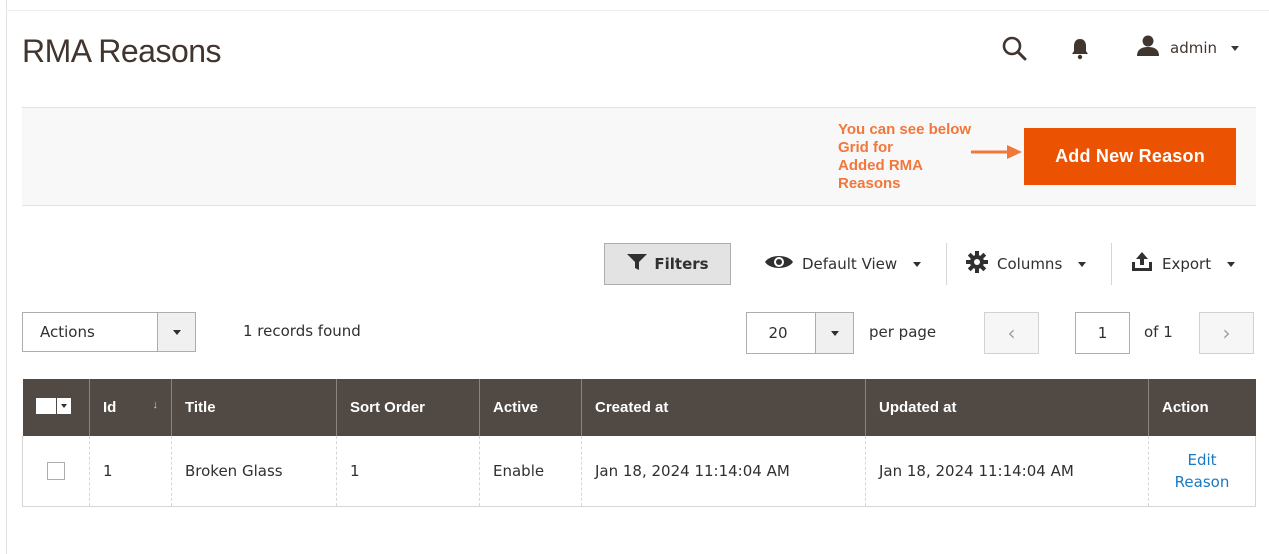 This screenshot has width=1269, height=554. What do you see at coordinates (302, 331) in the screenshot?
I see `records-found: 1 records found` at bounding box center [302, 331].